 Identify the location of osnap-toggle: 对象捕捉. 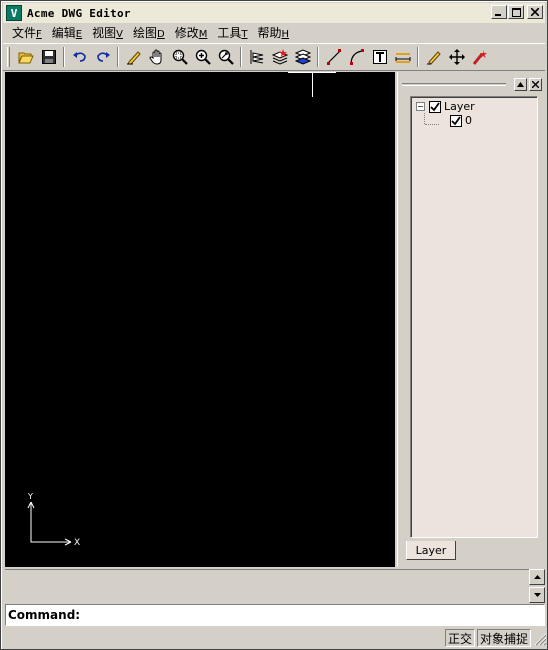
(503, 638).